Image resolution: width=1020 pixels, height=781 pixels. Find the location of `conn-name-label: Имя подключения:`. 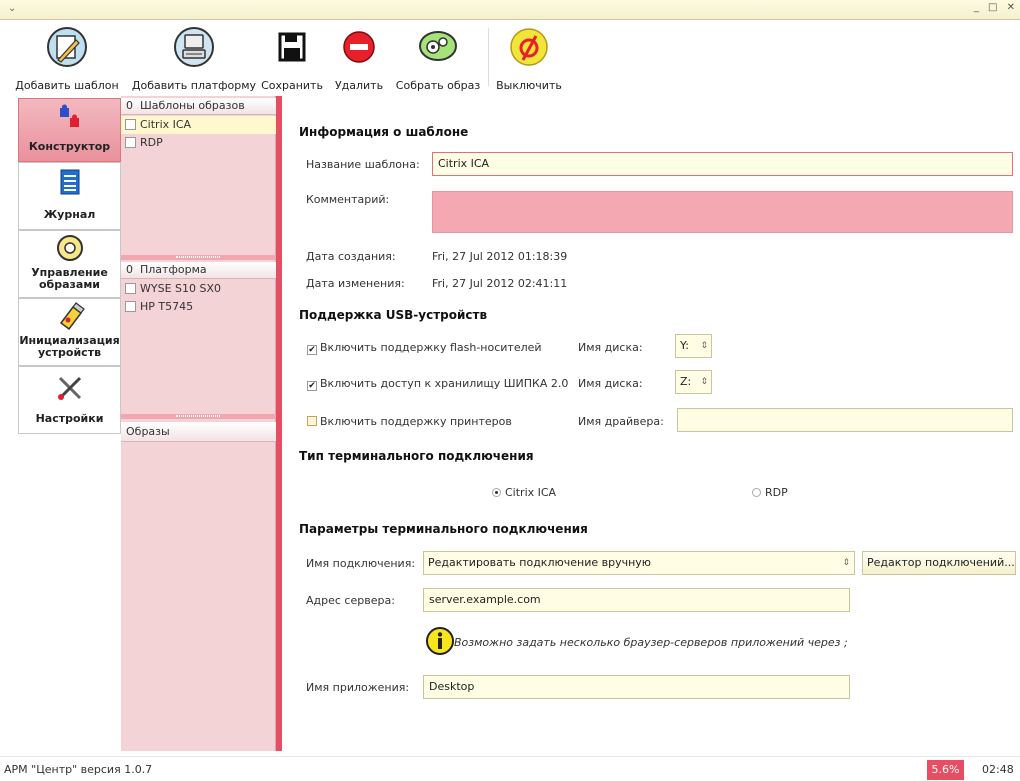

conn-name-label: Имя подключения: is located at coordinates (361, 563).